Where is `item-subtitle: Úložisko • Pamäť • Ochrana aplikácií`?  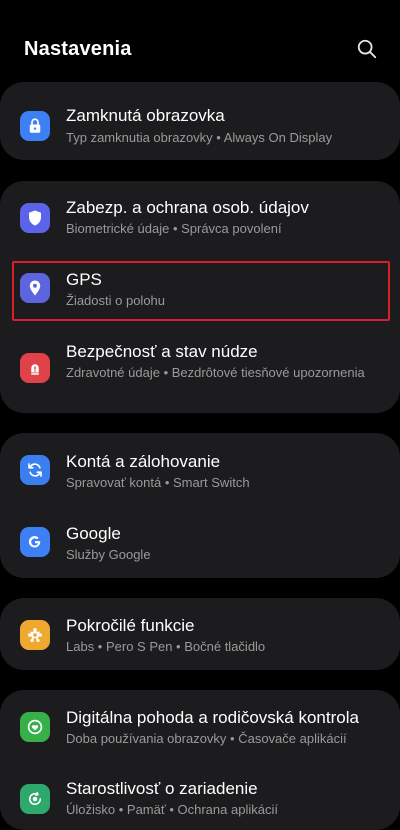 item-subtitle: Úložisko • Pamäť • Ochrana aplikácií is located at coordinates (172, 809).